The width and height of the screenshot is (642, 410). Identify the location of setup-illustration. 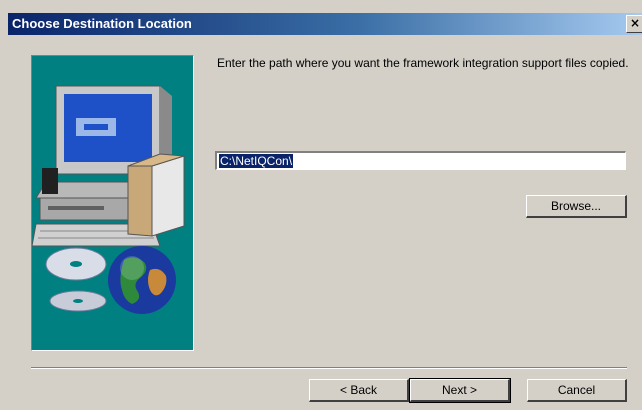
(108, 199).